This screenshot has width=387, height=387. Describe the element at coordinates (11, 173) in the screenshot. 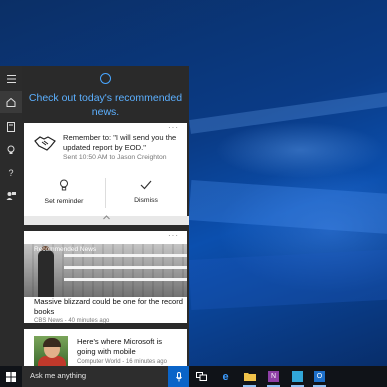

I see `help-icon: ?` at that location.